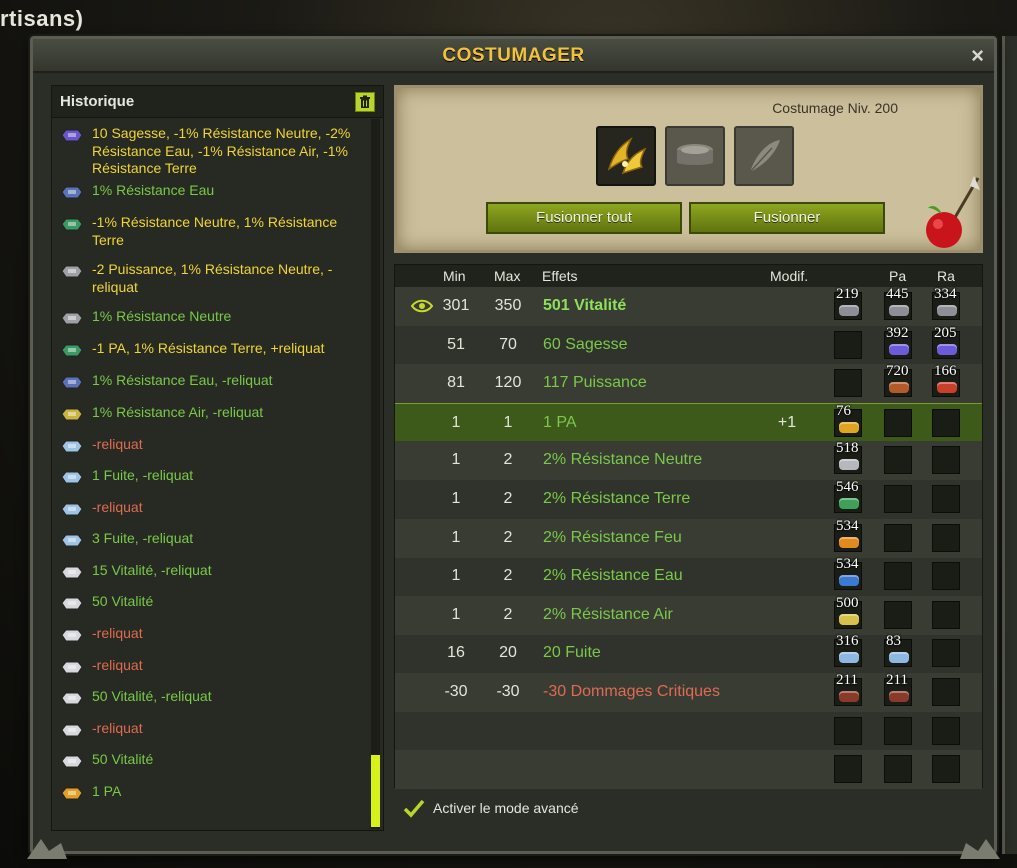  I want to click on history-item-text: 1 Fuite, -reliquat, so click(143, 475).